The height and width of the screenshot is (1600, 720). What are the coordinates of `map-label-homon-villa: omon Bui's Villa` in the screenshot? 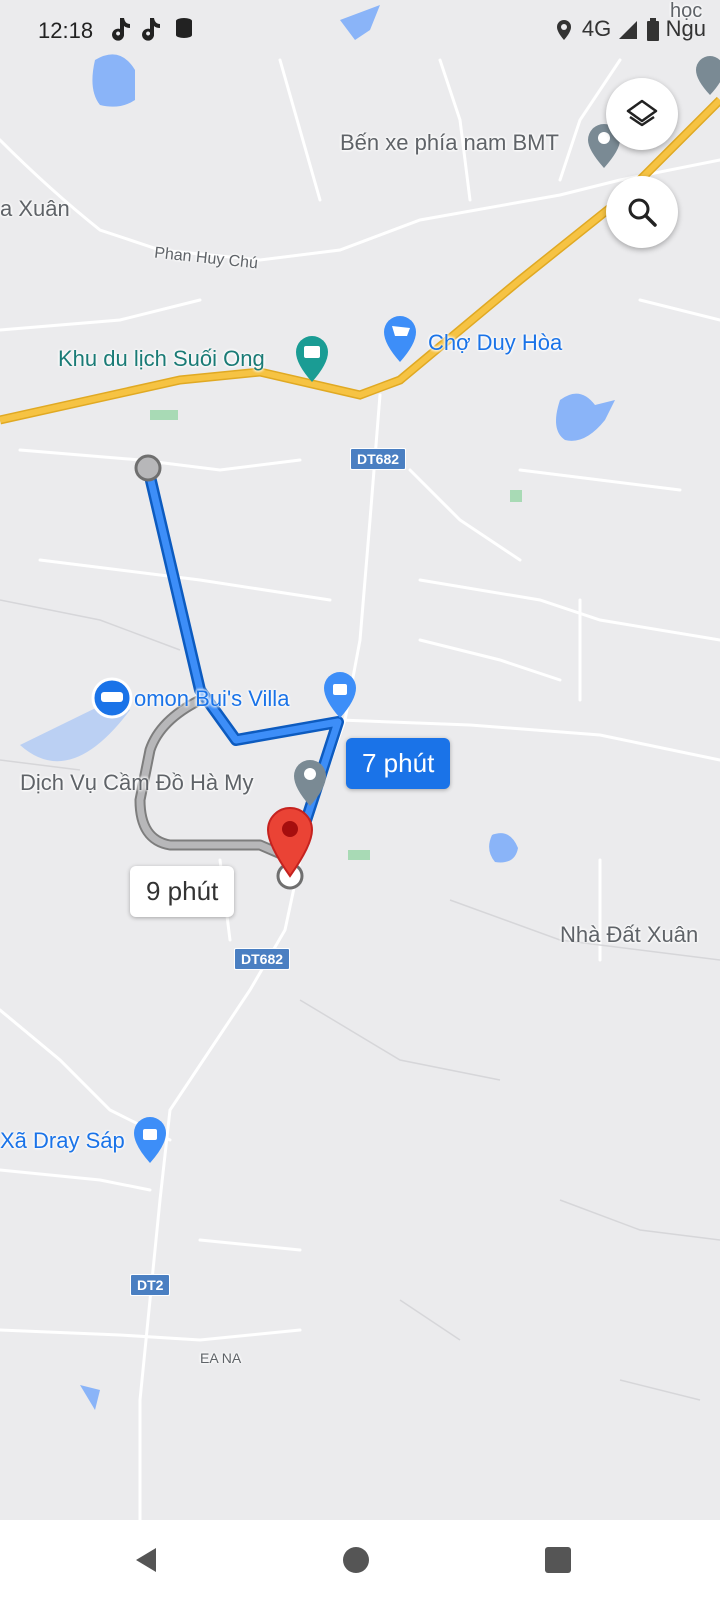 It's located at (211, 699).